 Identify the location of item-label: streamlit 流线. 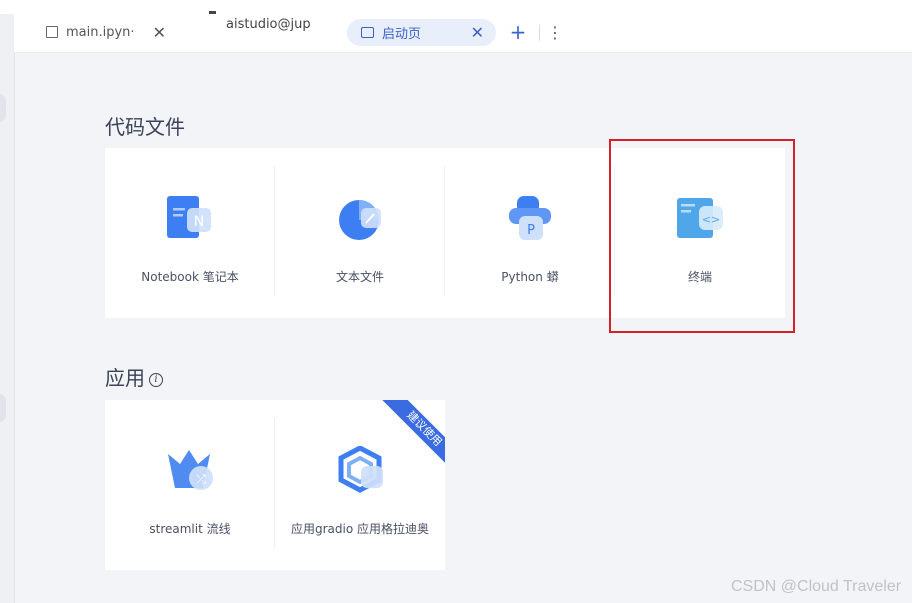
(190, 529).